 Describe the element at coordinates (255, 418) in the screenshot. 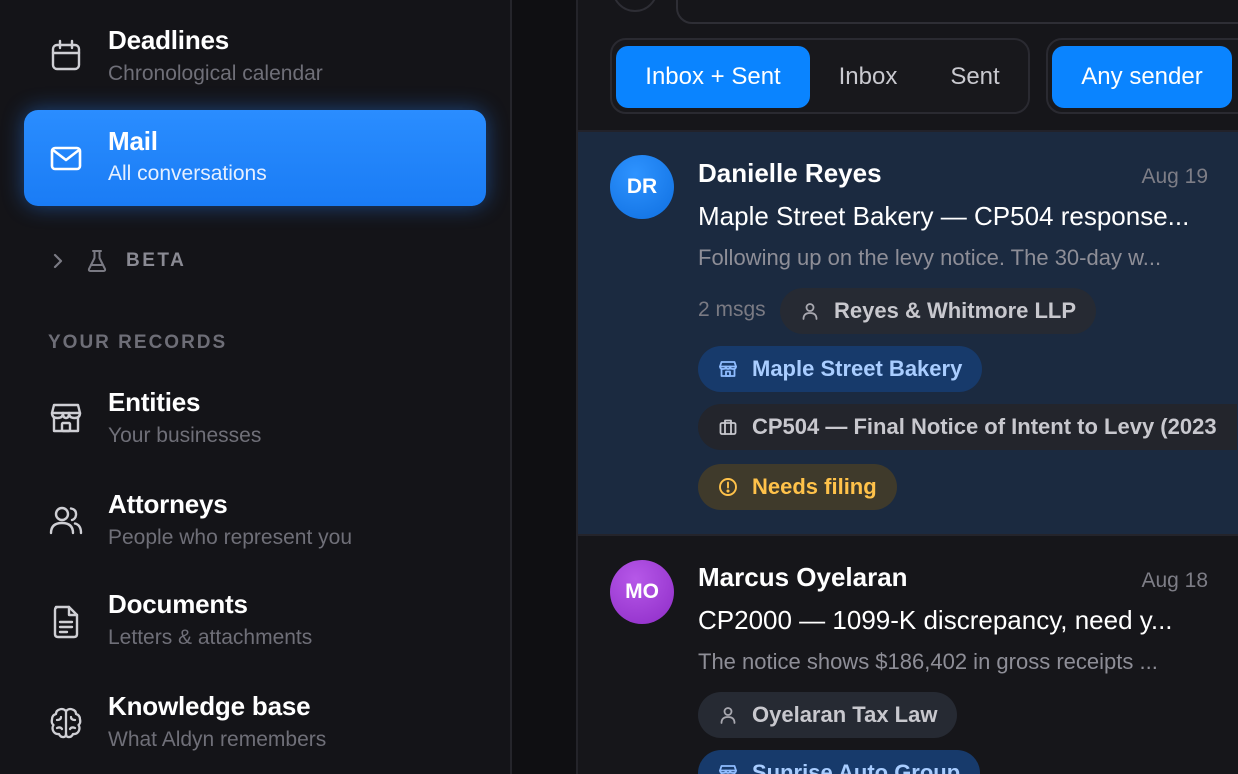

I see `sidebar-item-entities: Entities Your businesses` at that location.